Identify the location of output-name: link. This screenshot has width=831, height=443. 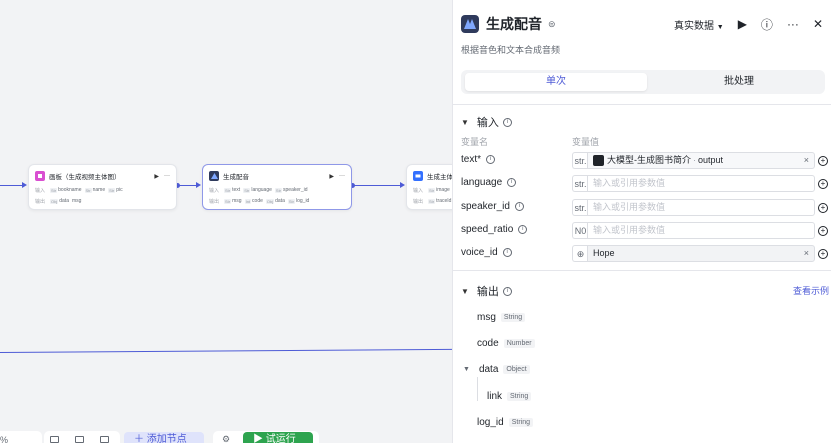
(495, 396).